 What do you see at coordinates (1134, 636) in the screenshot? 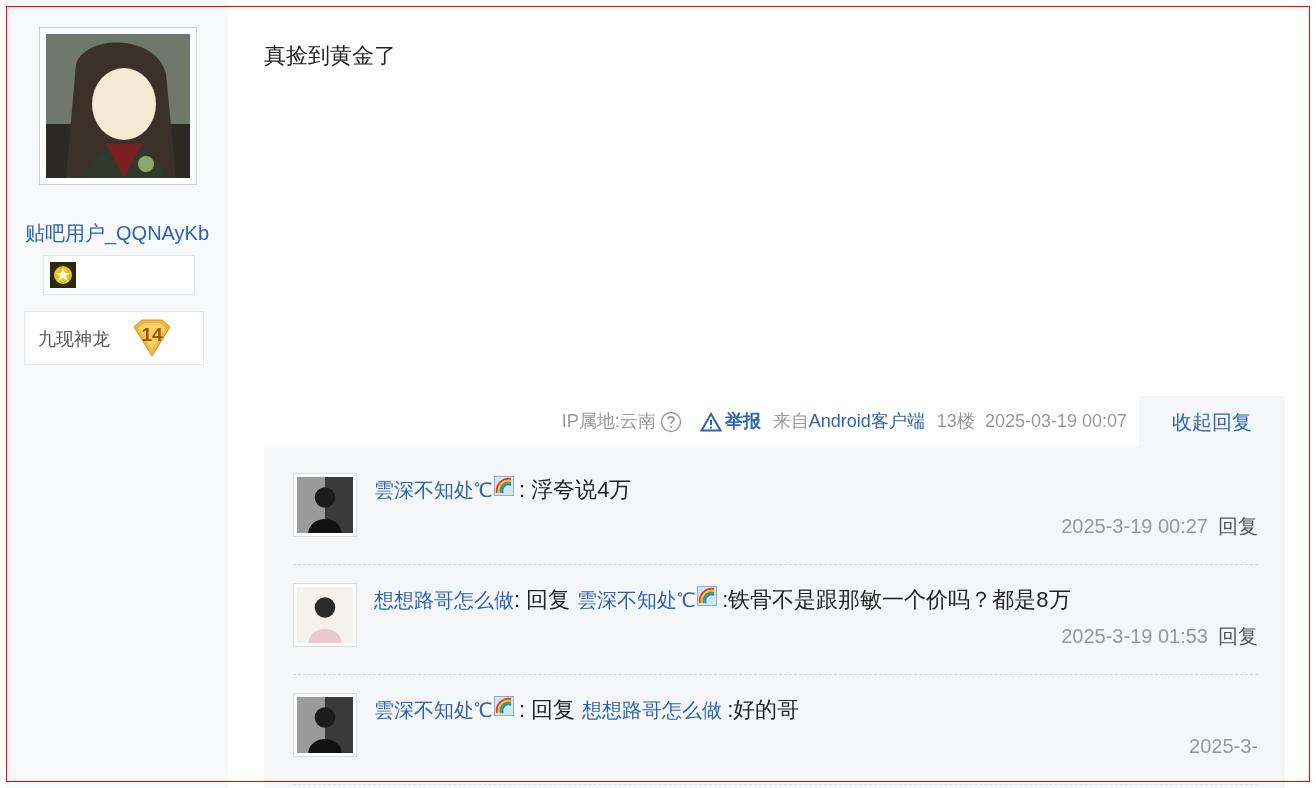
I see `reply-time: 2025-3-19 01:53` at bounding box center [1134, 636].